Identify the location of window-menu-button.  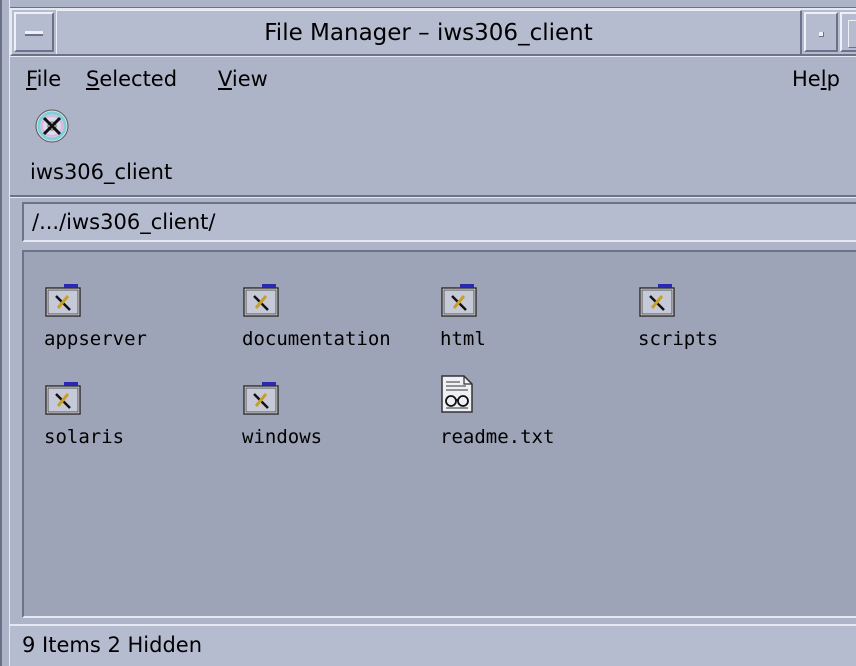
(34, 32).